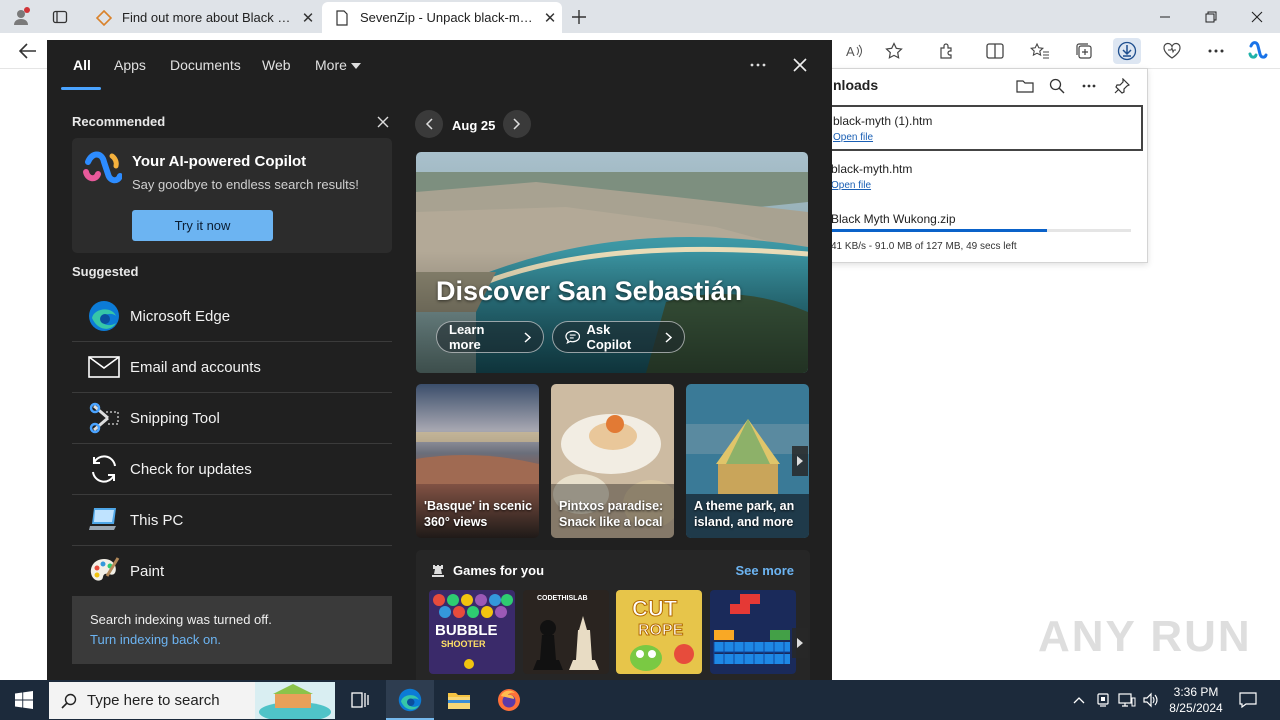 Image resolution: width=1280 pixels, height=720 pixels. What do you see at coordinates (472, 632) in the screenshot?
I see `game-bubble-shooter: BUBBLE SHOOTER` at bounding box center [472, 632].